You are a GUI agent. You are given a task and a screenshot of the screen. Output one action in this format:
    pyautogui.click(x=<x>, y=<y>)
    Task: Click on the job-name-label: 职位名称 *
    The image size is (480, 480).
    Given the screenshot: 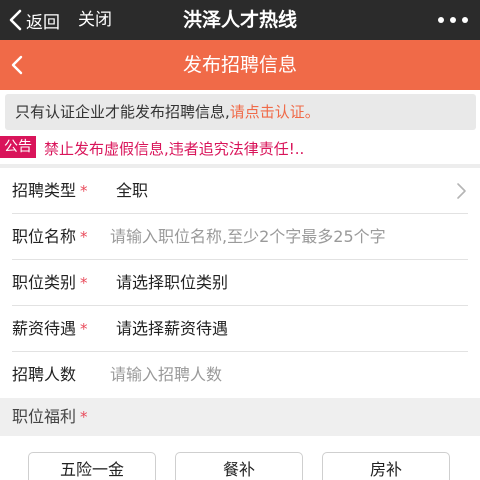 What is the action you would take?
    pyautogui.click(x=50, y=236)
    